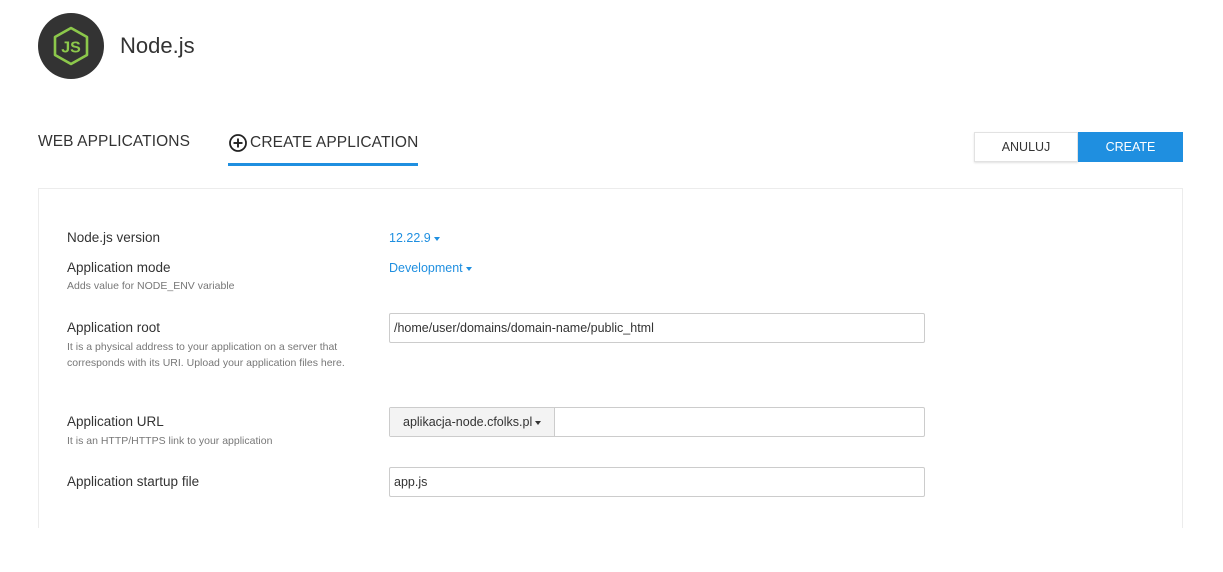 The width and height of the screenshot is (1223, 572). Describe the element at coordinates (1026, 147) in the screenshot. I see `cancel-button: ANULUJ` at that location.